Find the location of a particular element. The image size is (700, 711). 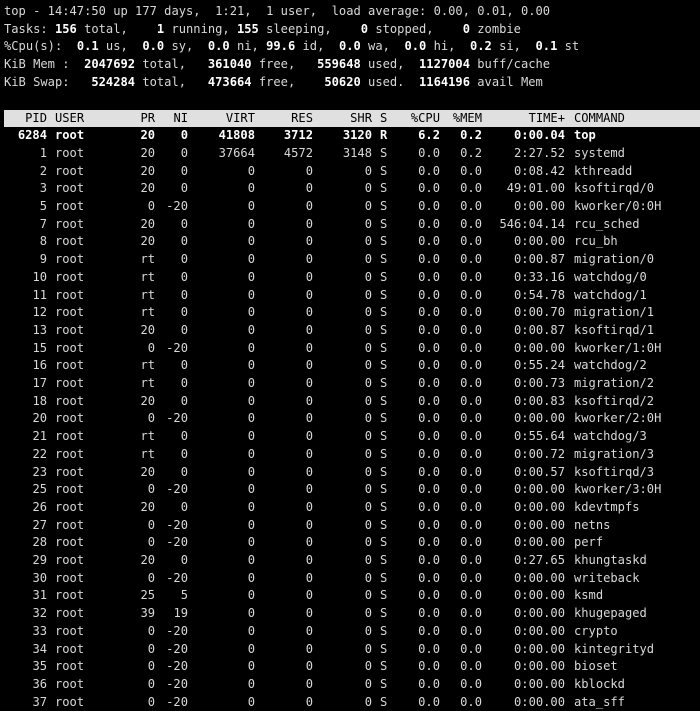

swap-free: 473664 is located at coordinates (229, 81).